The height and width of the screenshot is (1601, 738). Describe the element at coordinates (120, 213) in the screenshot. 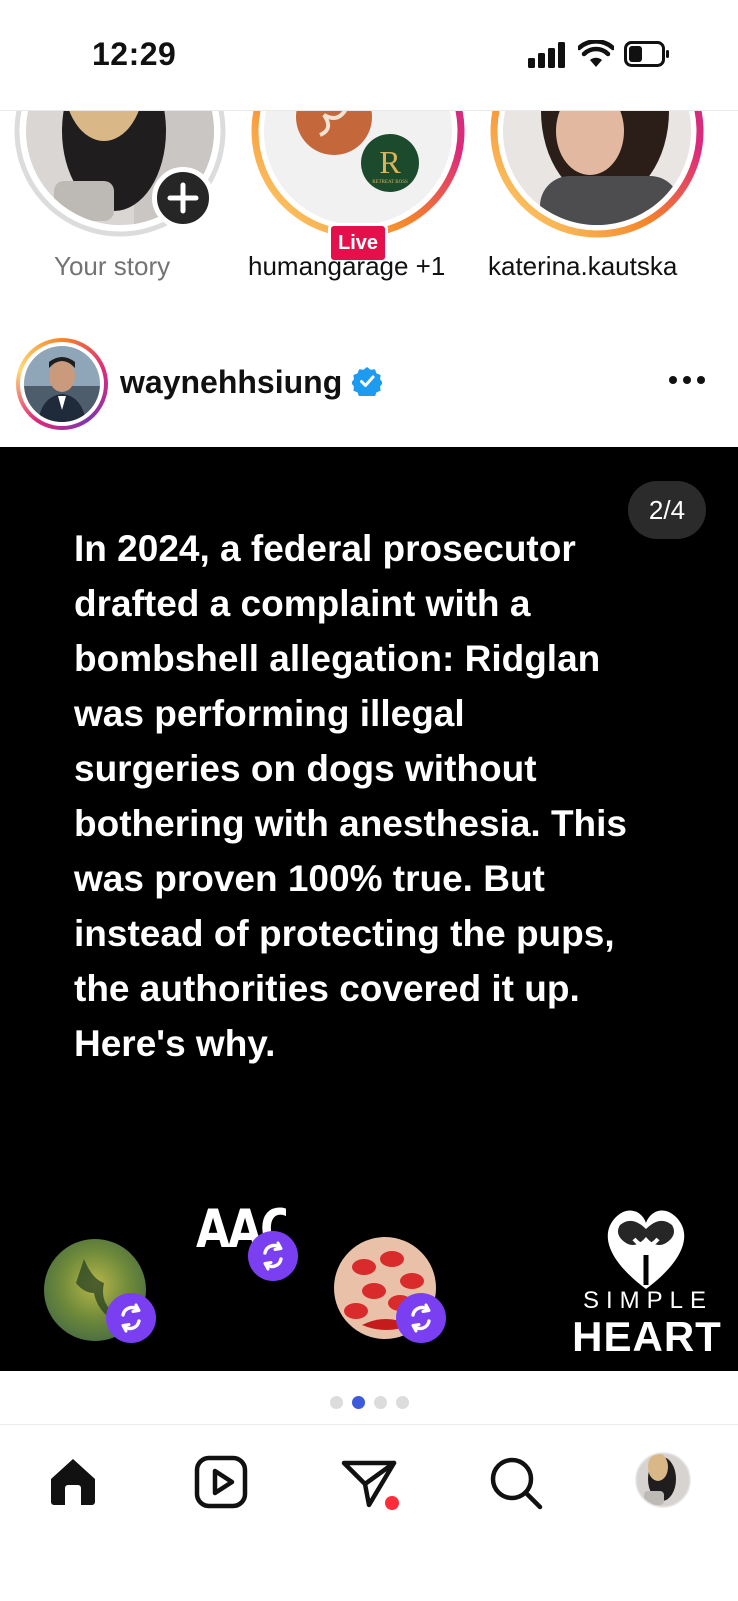

I see `story-your-story: Your story` at that location.